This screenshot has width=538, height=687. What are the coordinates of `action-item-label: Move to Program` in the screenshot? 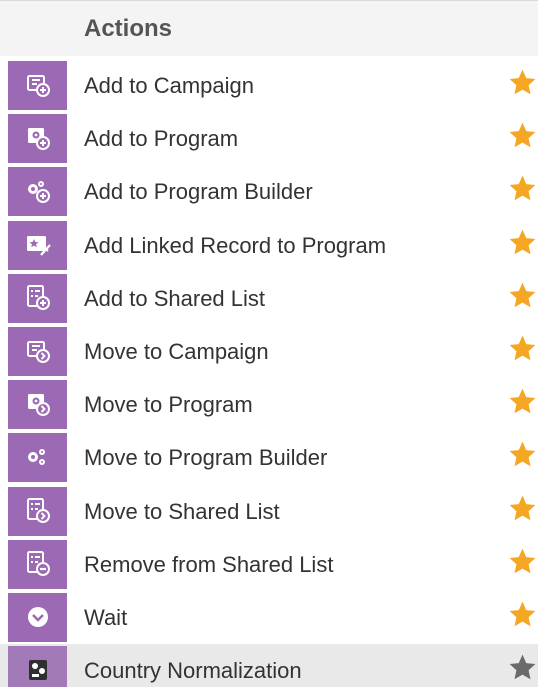 It's located at (168, 405).